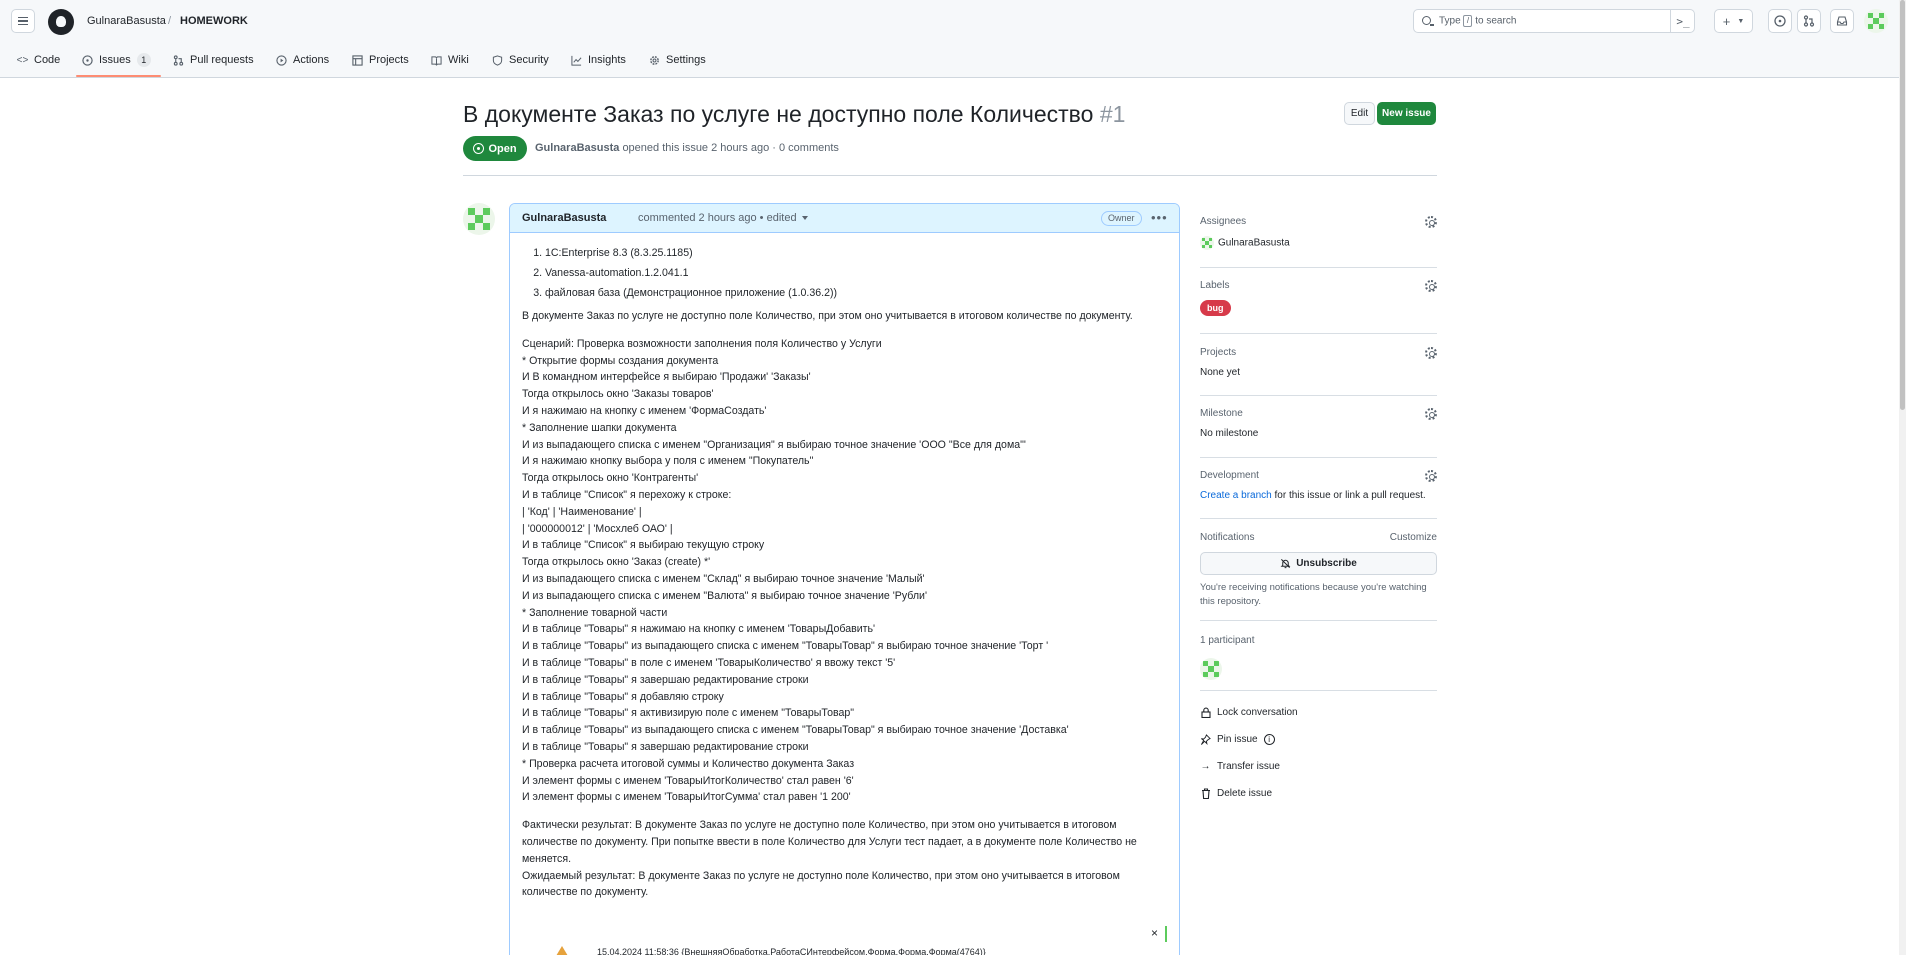  What do you see at coordinates (1468, 21) in the screenshot?
I see `search-shortcut-key: /` at bounding box center [1468, 21].